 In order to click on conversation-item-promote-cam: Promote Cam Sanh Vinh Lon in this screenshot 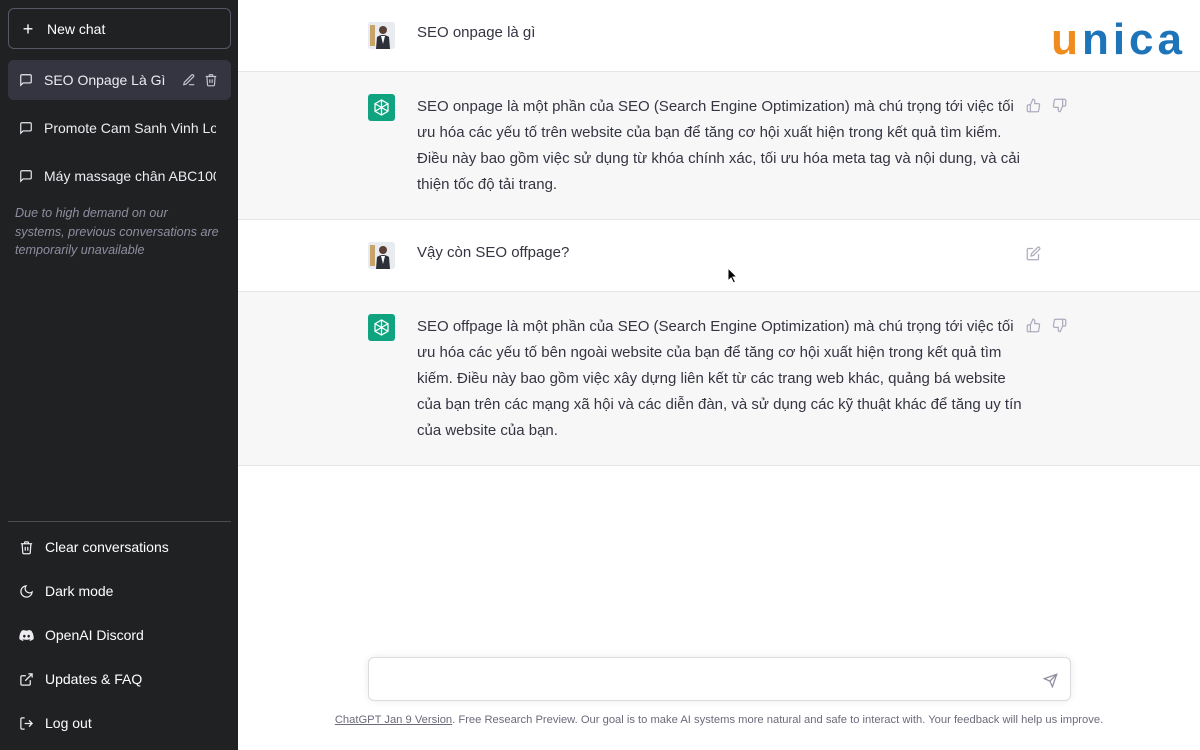, I will do `click(119, 128)`.